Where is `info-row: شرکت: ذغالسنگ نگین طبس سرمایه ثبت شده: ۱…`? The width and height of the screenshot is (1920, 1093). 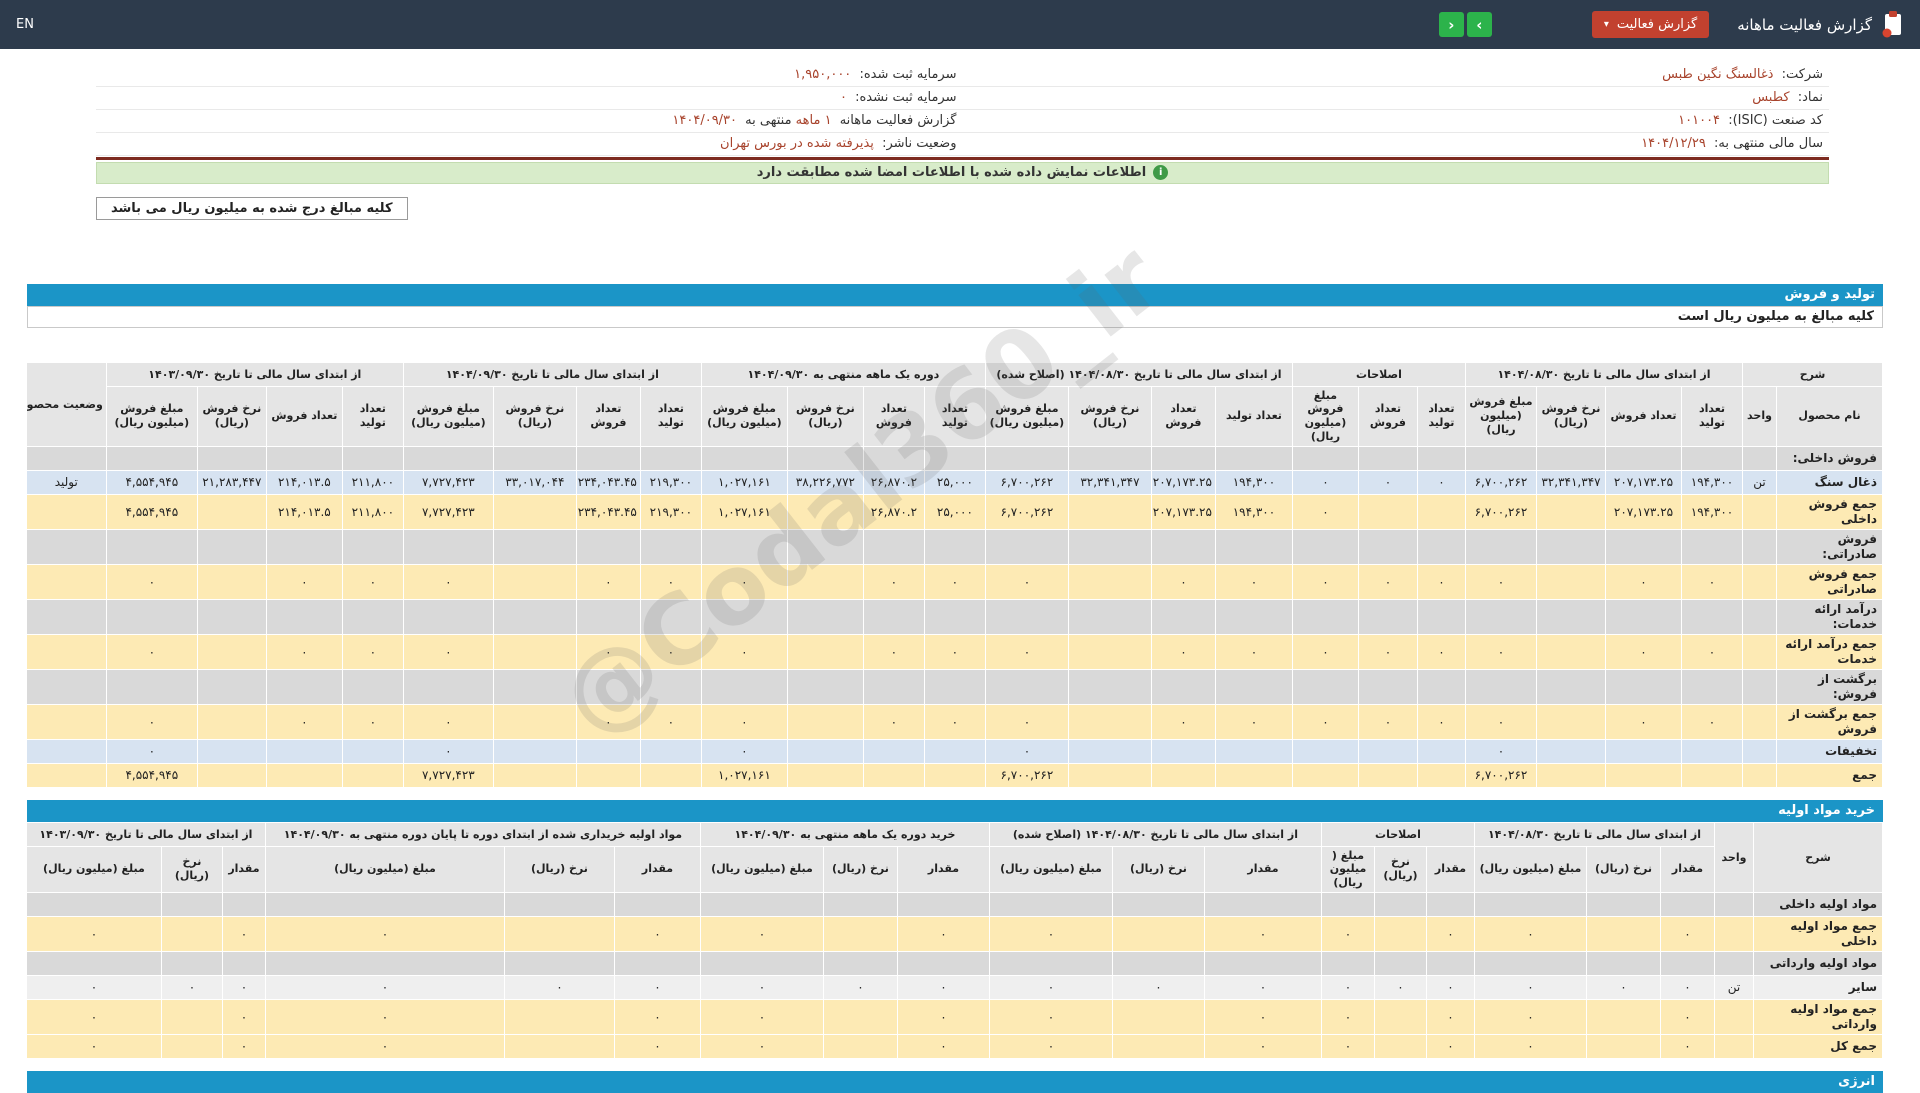 info-row: شرکت: ذغالسنگ نگین طبس سرمایه ثبت شده: ۱… is located at coordinates (962, 75).